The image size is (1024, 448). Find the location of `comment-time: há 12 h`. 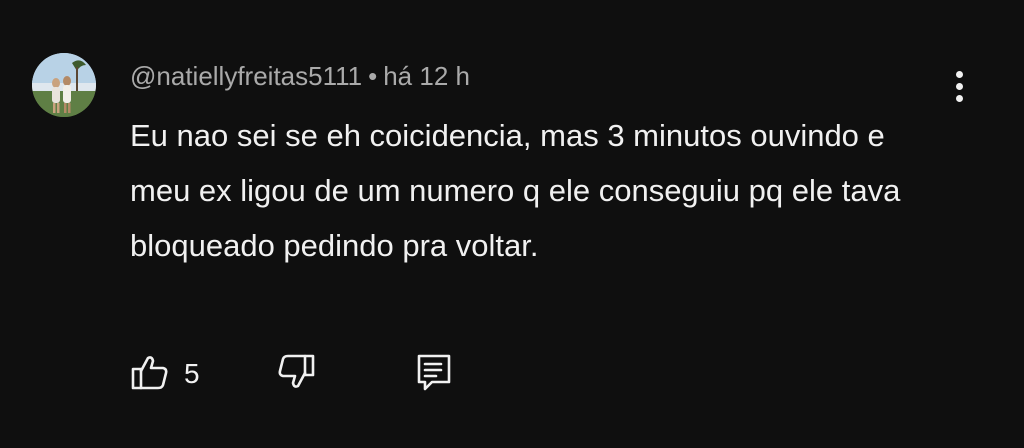

comment-time: há 12 h is located at coordinates (426, 76).